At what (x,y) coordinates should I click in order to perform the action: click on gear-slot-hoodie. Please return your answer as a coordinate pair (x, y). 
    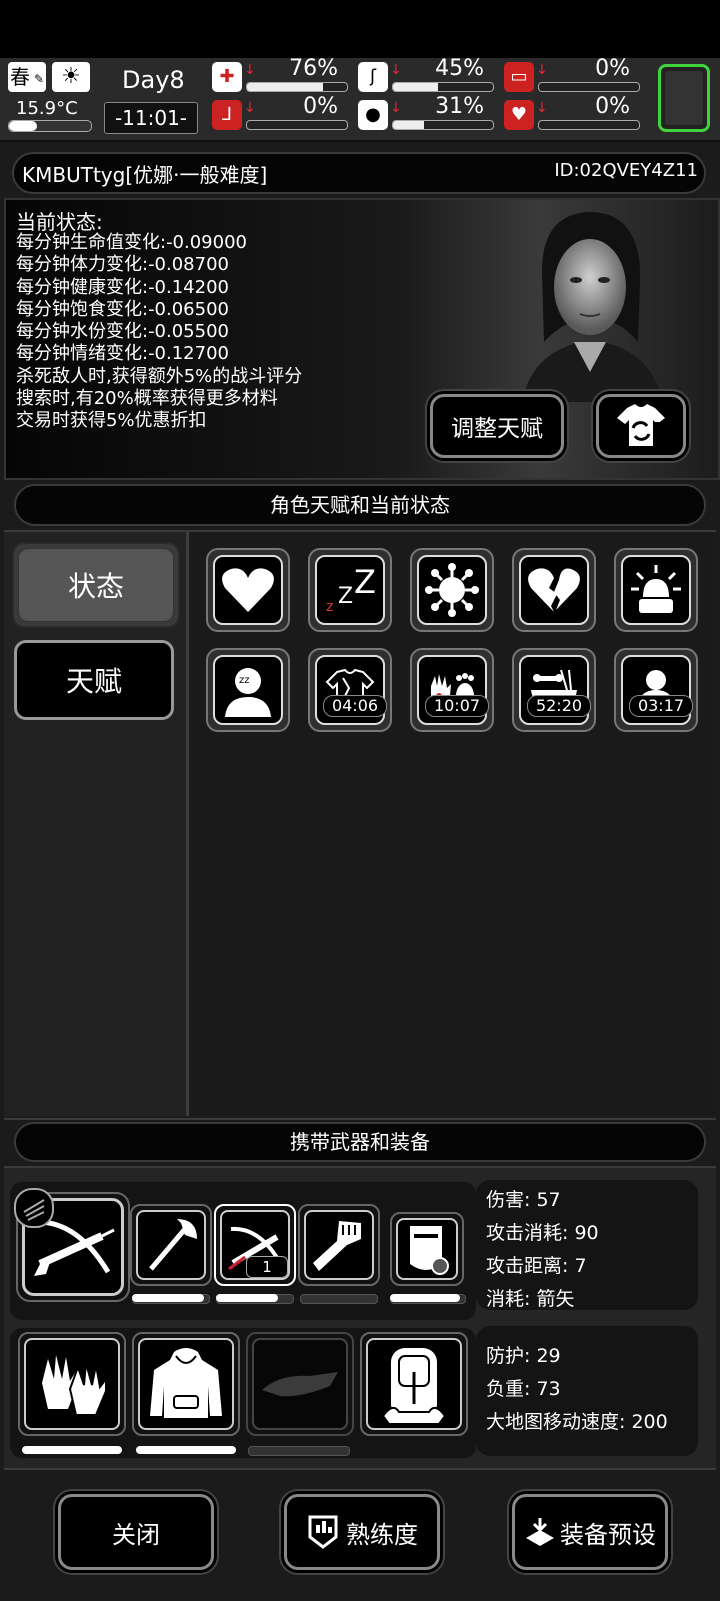
    Looking at the image, I should click on (186, 1384).